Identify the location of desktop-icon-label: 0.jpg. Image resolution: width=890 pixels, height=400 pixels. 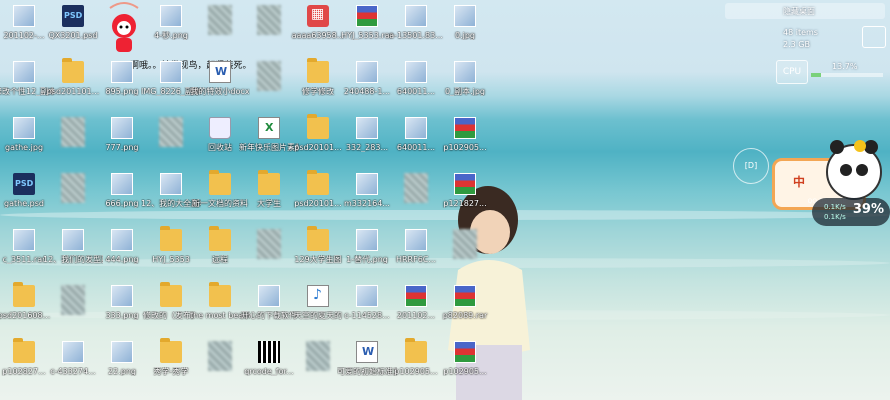
(464, 35).